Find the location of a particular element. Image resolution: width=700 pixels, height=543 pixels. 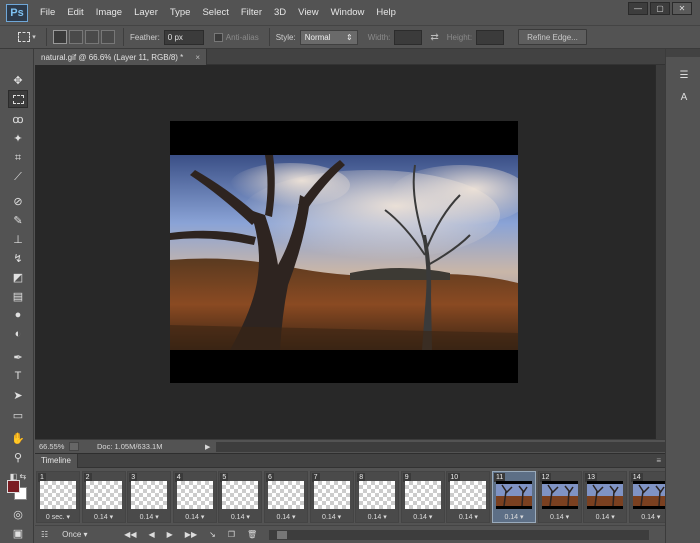

frame-delay: 0 sec. ▾ is located at coordinates (58, 517).